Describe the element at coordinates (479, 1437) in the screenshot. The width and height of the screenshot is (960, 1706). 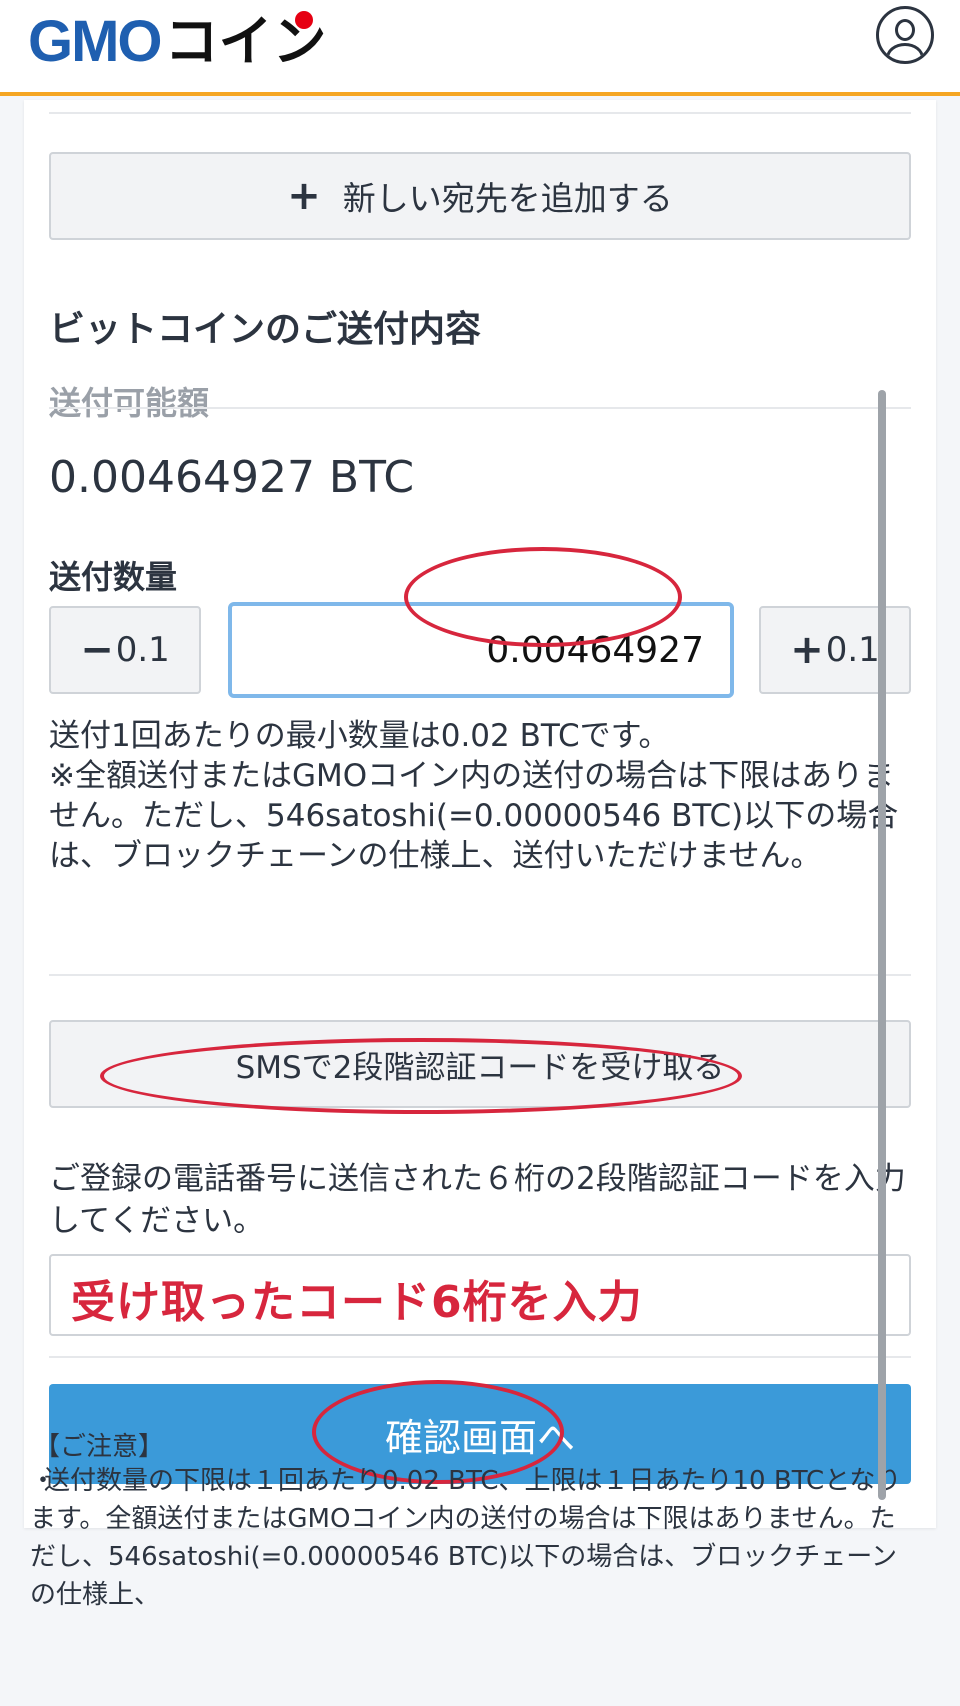
I see `confirm-button-label: 確認画面へ` at that location.